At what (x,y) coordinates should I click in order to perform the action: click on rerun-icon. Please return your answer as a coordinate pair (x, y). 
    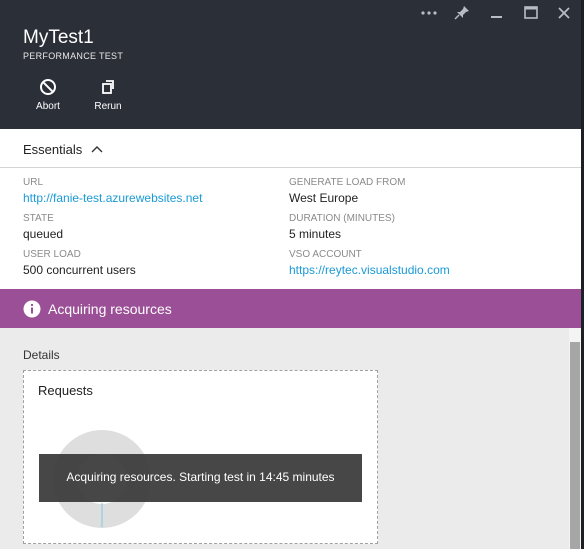
    Looking at the image, I should click on (108, 87).